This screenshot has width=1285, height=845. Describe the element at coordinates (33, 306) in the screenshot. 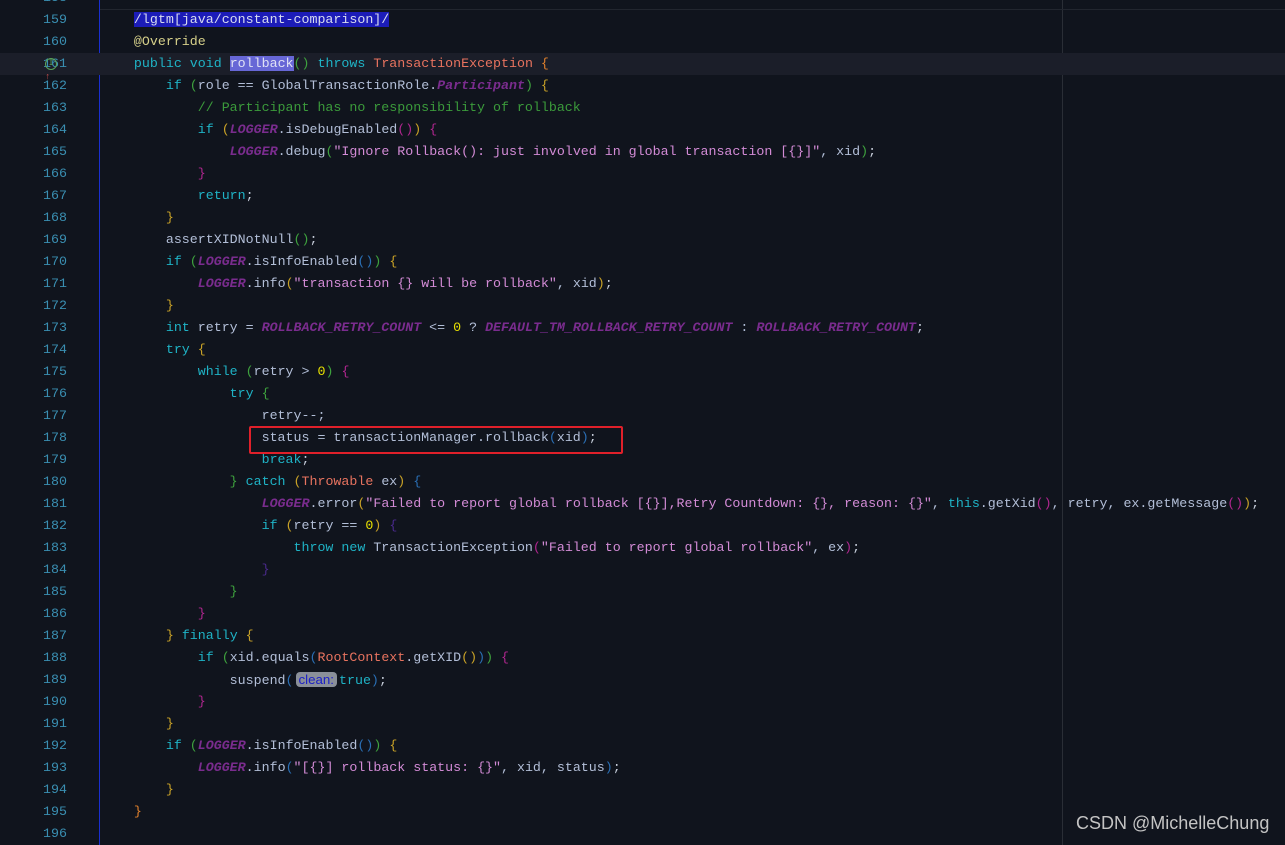

I see `line-number: 172` at that location.